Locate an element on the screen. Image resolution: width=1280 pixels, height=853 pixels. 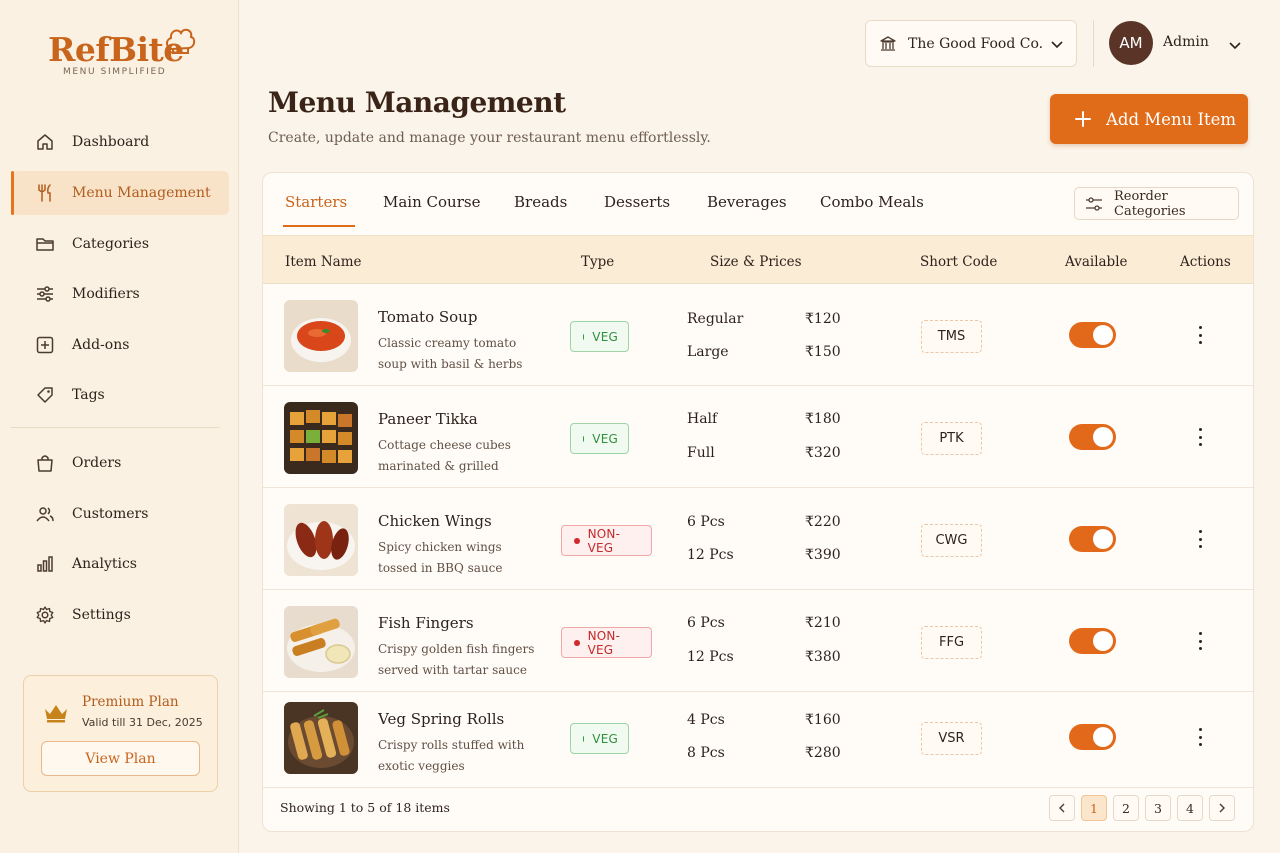
sidebar-item-dashboard: Dashboard is located at coordinates (120, 142).